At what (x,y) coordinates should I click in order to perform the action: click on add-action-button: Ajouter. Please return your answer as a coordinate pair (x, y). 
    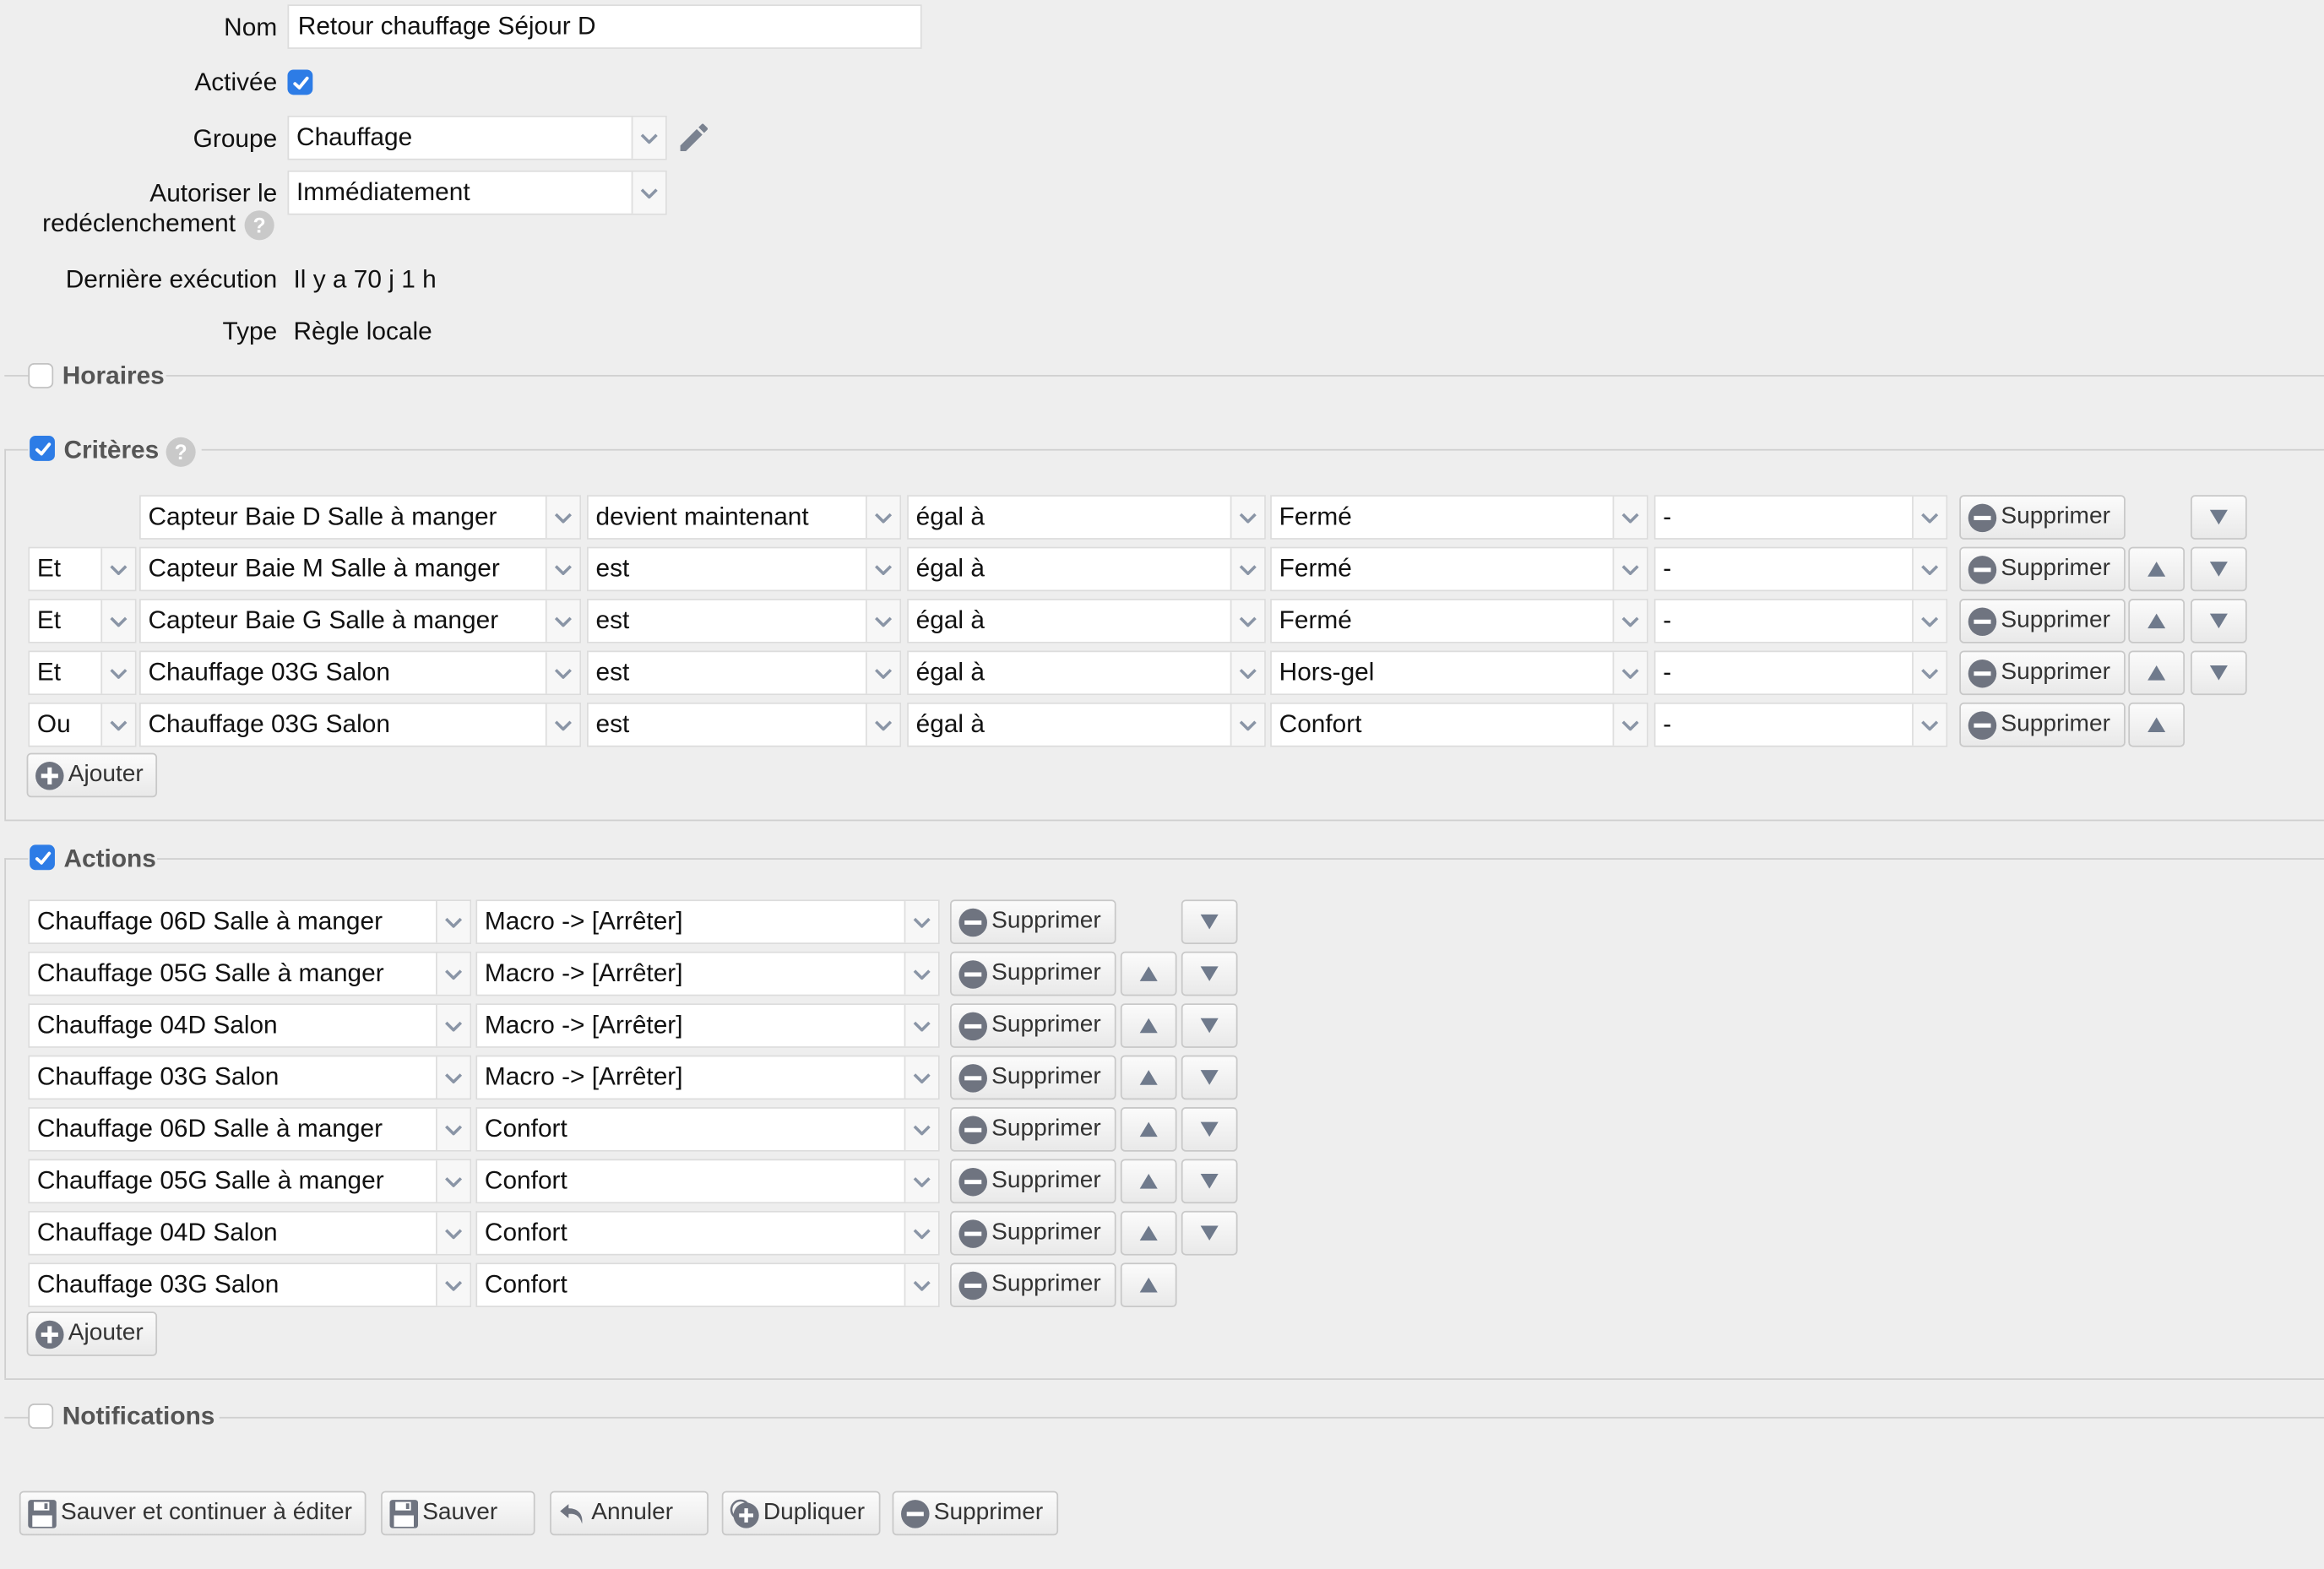
    Looking at the image, I should click on (92, 1333).